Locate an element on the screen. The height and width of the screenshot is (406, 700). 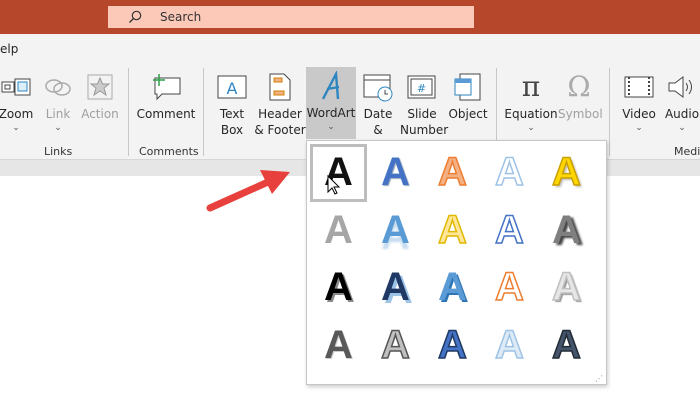
red-arrow-annotation is located at coordinates (273, 191).